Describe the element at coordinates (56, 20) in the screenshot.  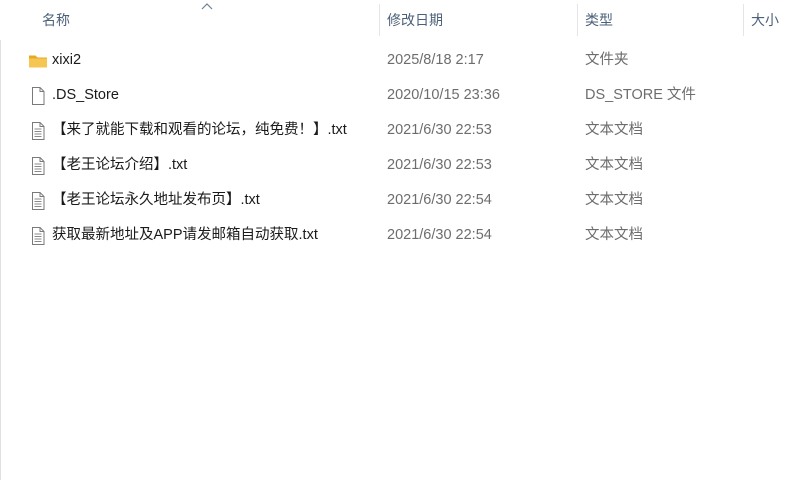
I see `column-header-name: 名称` at that location.